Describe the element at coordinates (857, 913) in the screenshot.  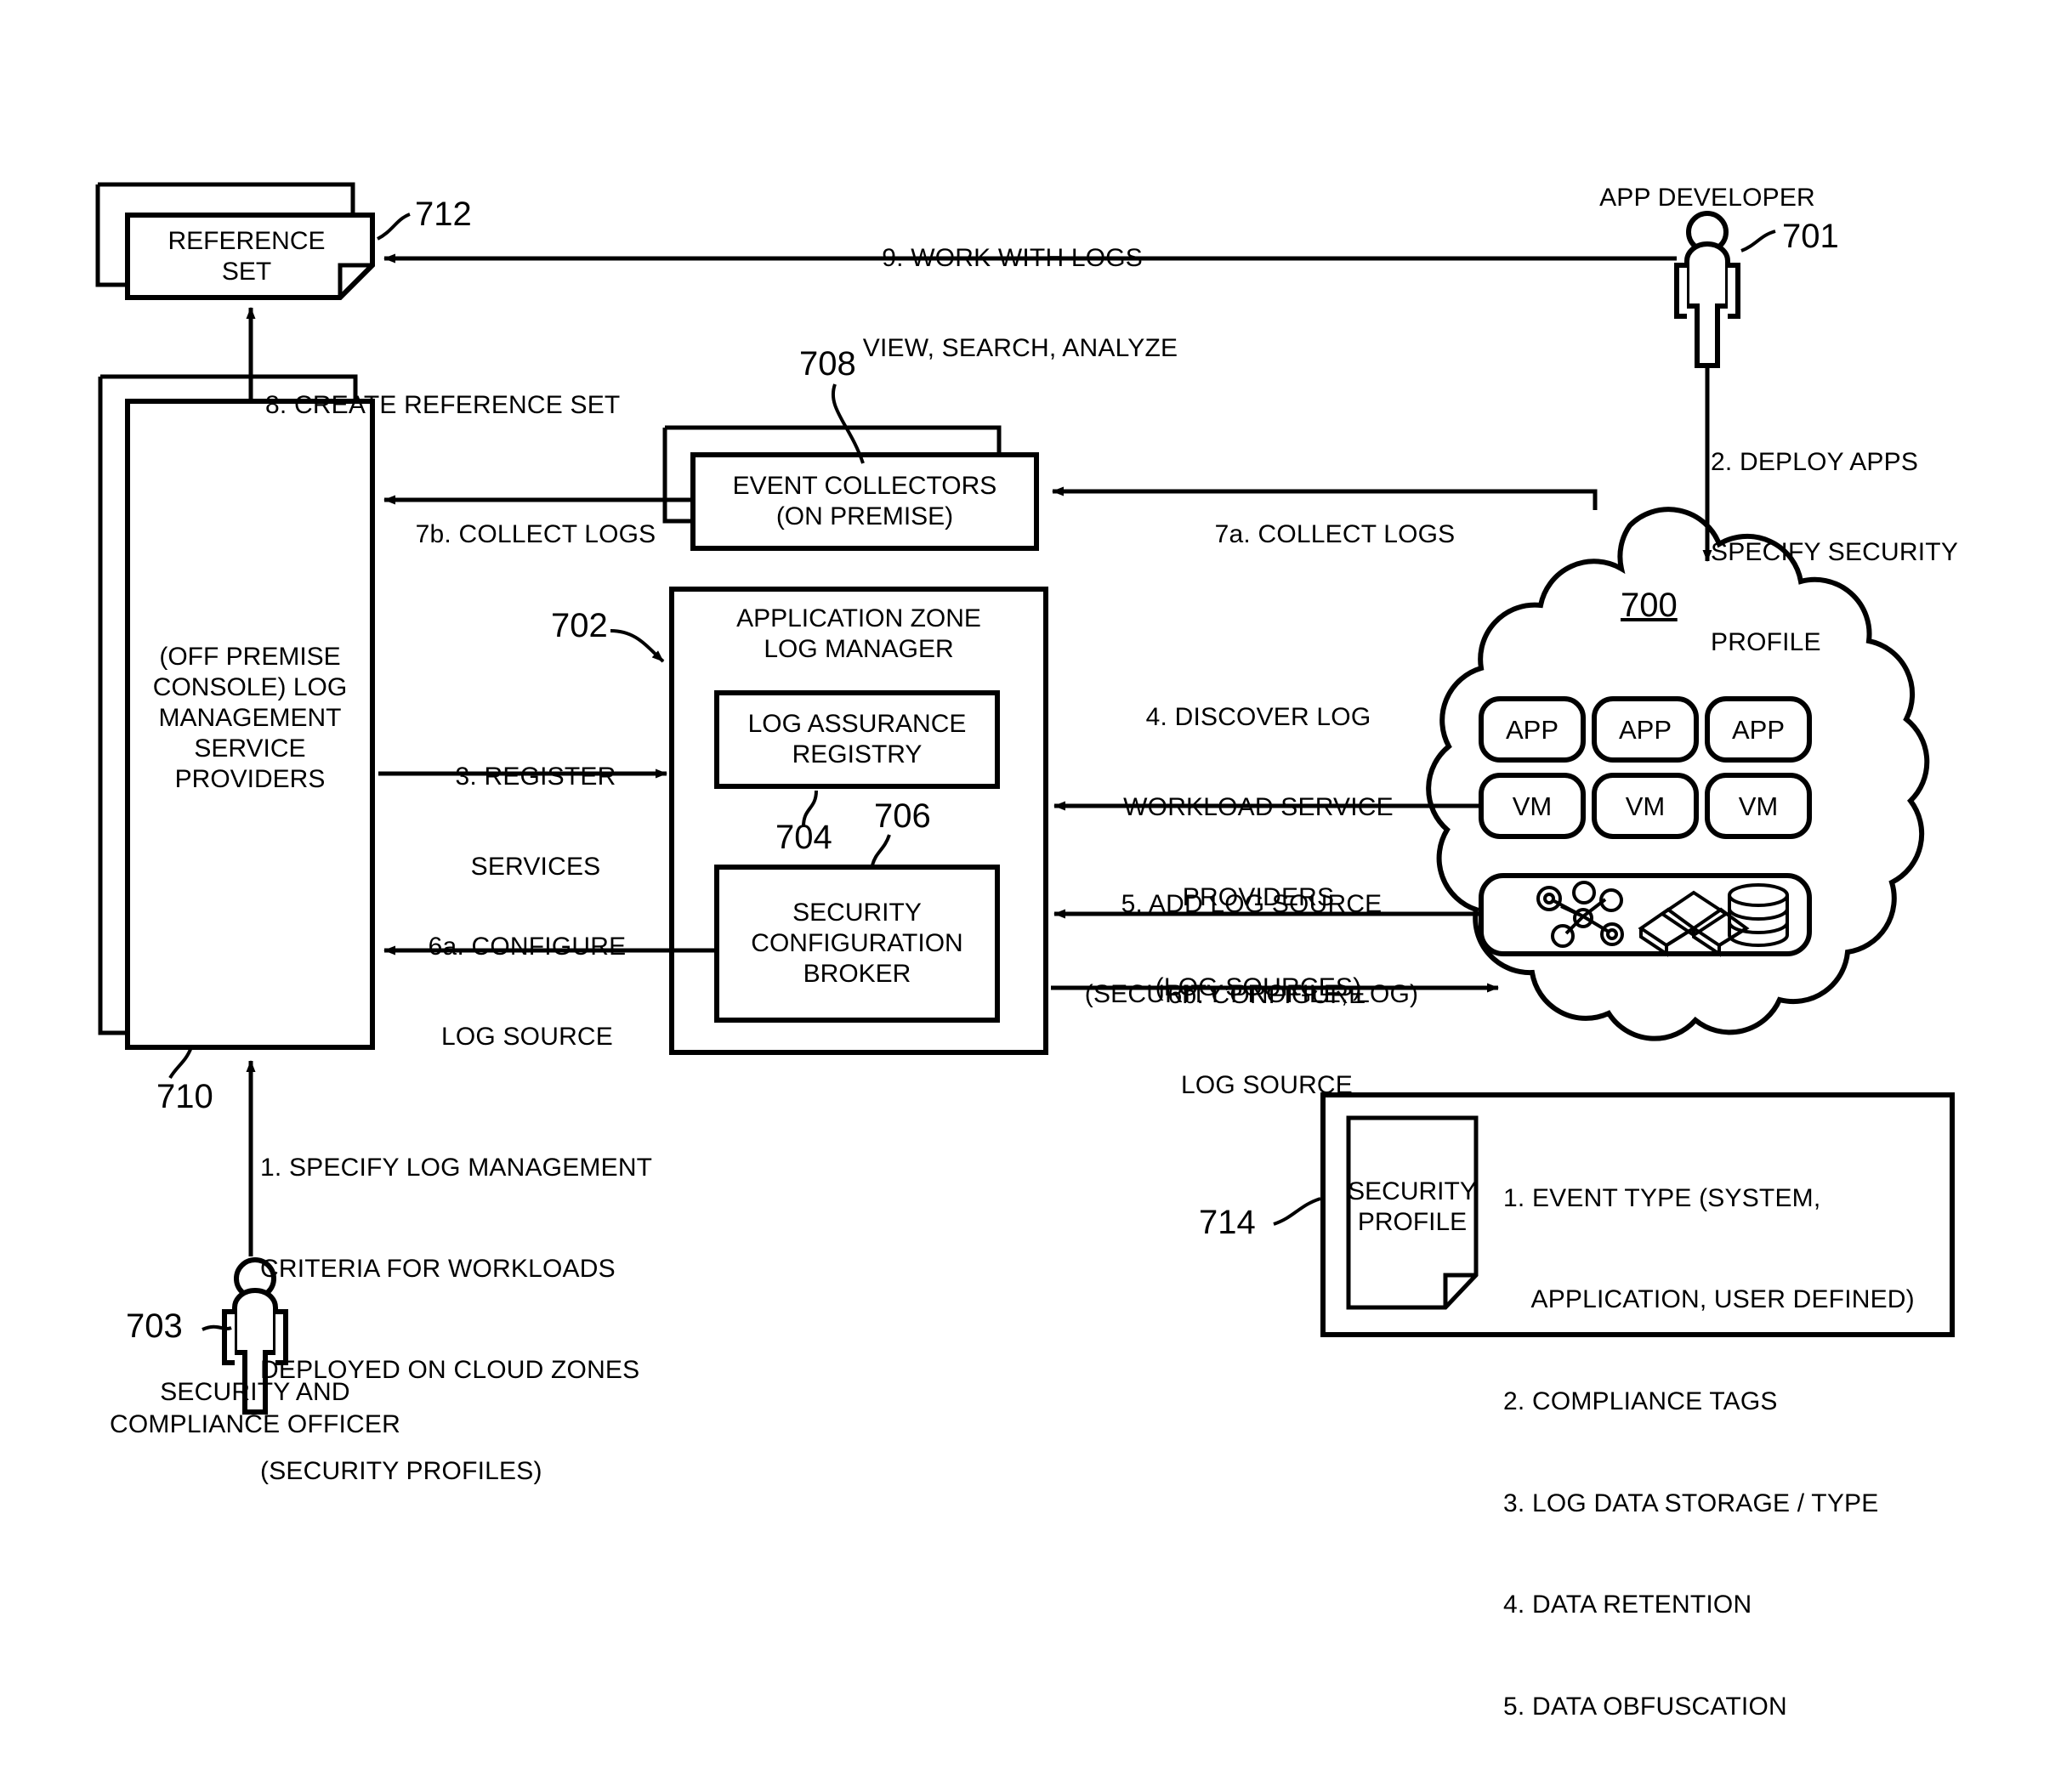
I see `scb-line1: SECURITY` at that location.